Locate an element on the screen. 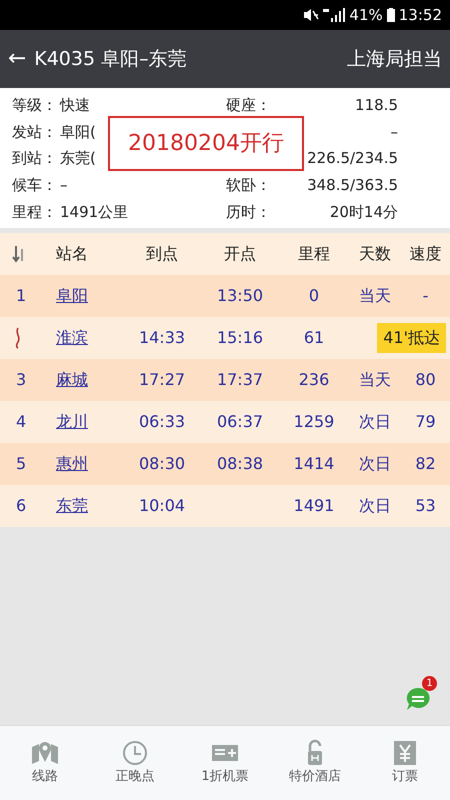 This screenshot has height=800, width=450. back-button: ← is located at coordinates (17, 59).